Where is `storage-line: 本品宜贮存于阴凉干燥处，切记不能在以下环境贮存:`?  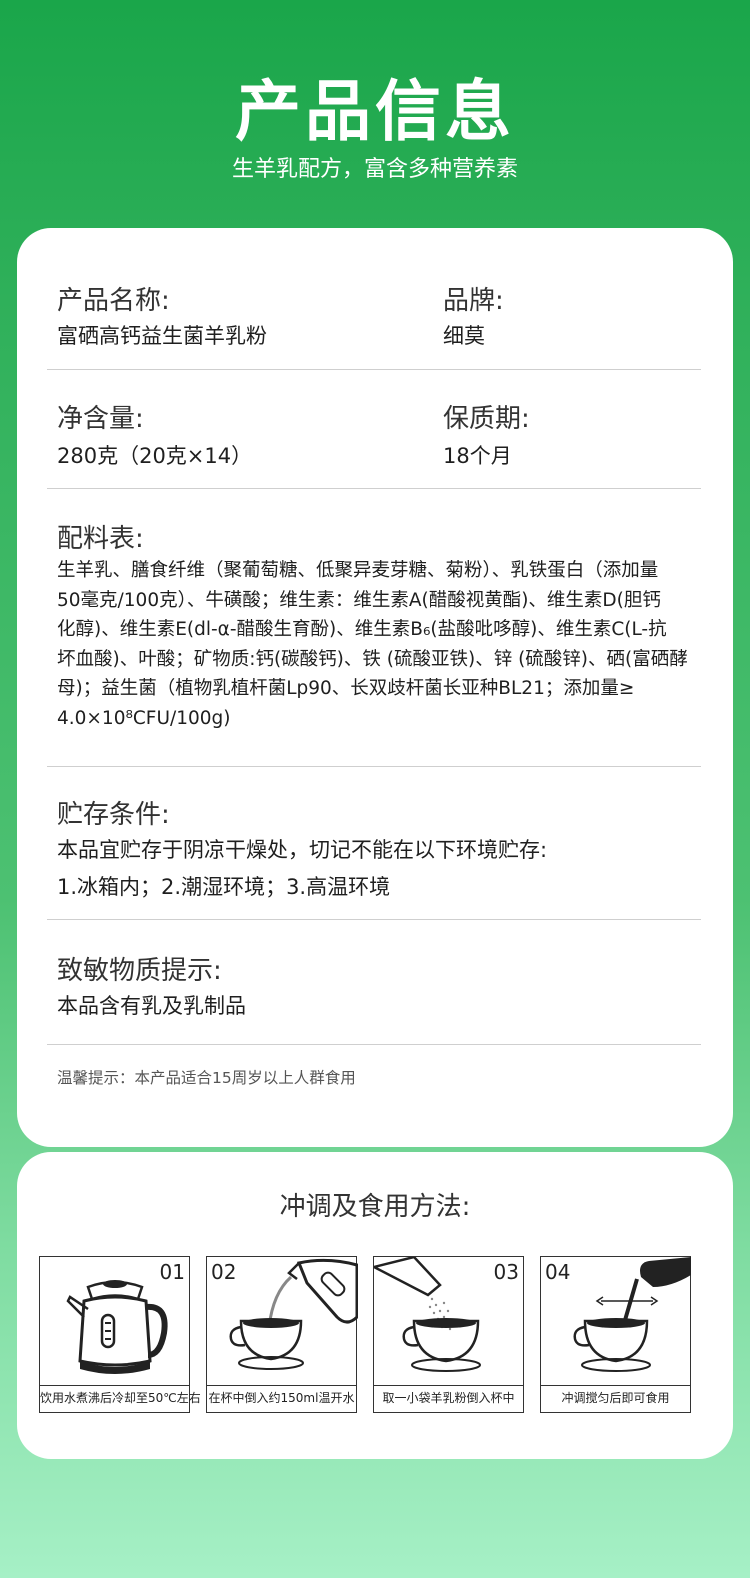
storage-line: 本品宜贮存于阴凉干燥处，切记不能在以下环境贮存: is located at coordinates (302, 850).